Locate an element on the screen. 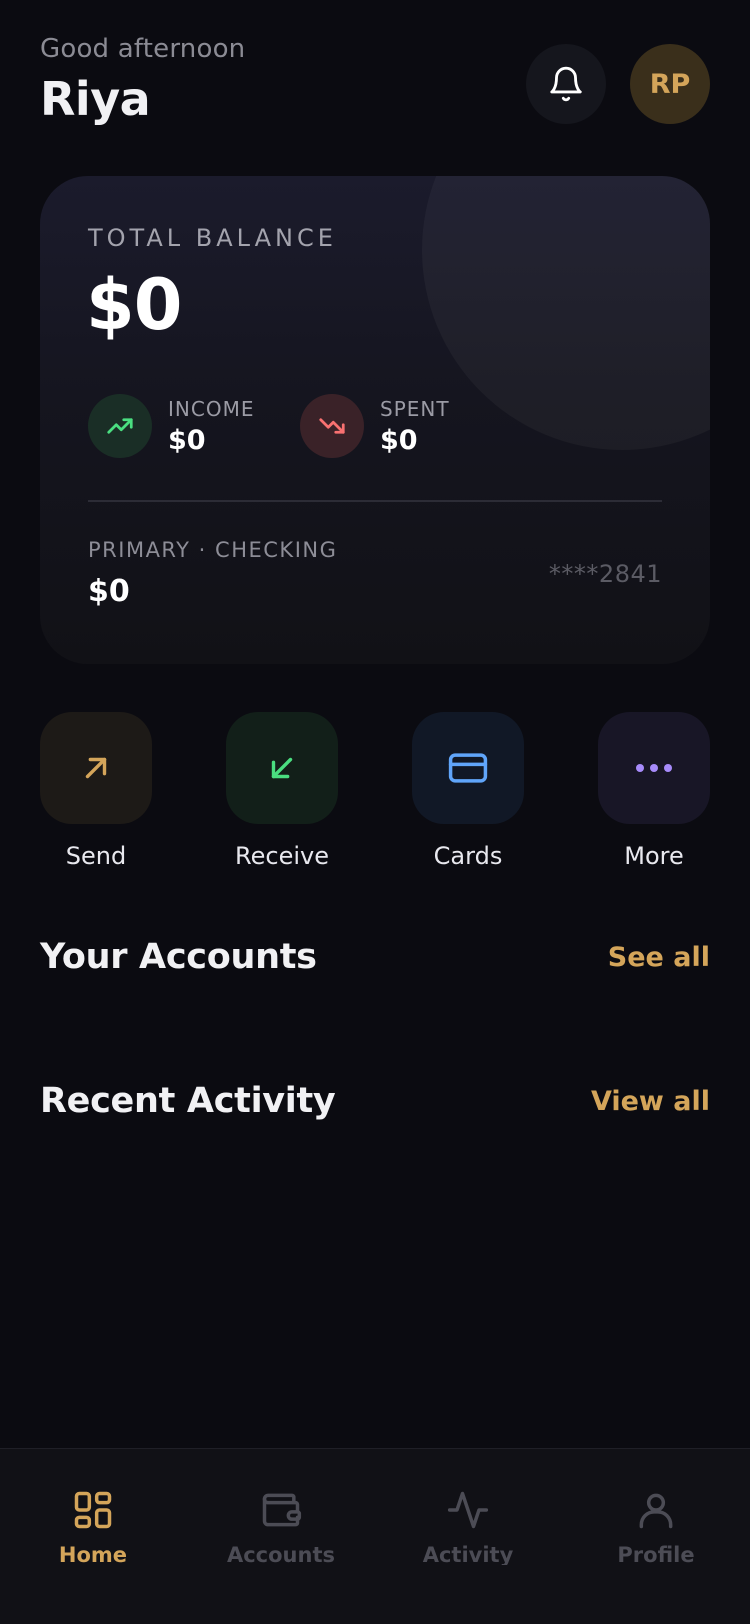 The height and width of the screenshot is (1624, 750). cards-button: Cards is located at coordinates (468, 791).